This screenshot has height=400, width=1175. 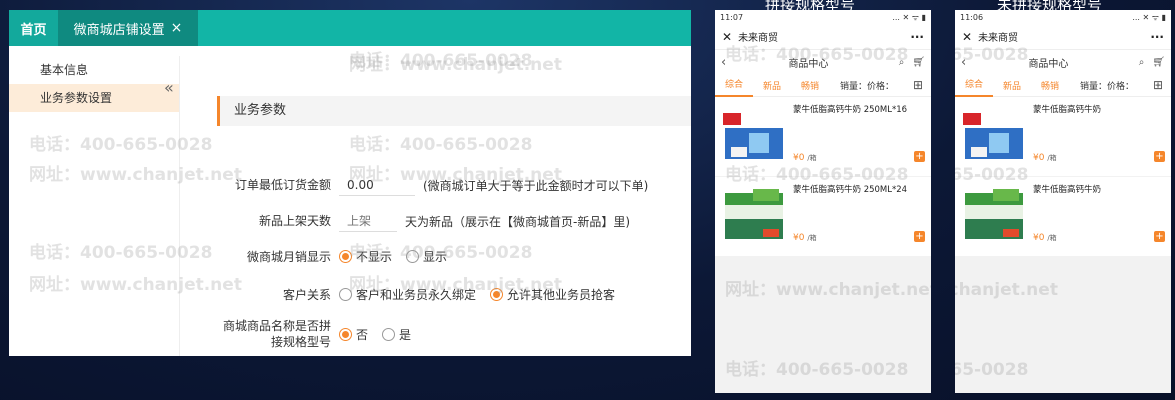 What do you see at coordinates (561, 295) in the screenshot?
I see `radio-label: 允许其他业务员抢客` at bounding box center [561, 295].